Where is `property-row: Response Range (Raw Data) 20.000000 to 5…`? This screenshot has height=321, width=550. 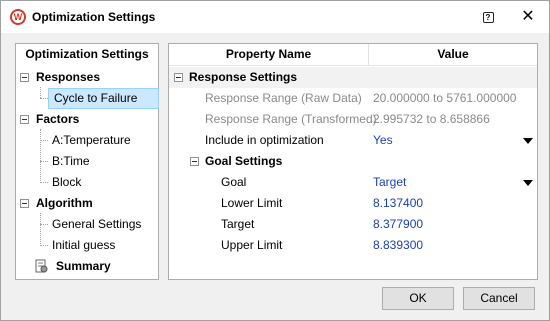
property-row: Response Range (Raw Data) 20.000000 to 5… is located at coordinates (353, 98).